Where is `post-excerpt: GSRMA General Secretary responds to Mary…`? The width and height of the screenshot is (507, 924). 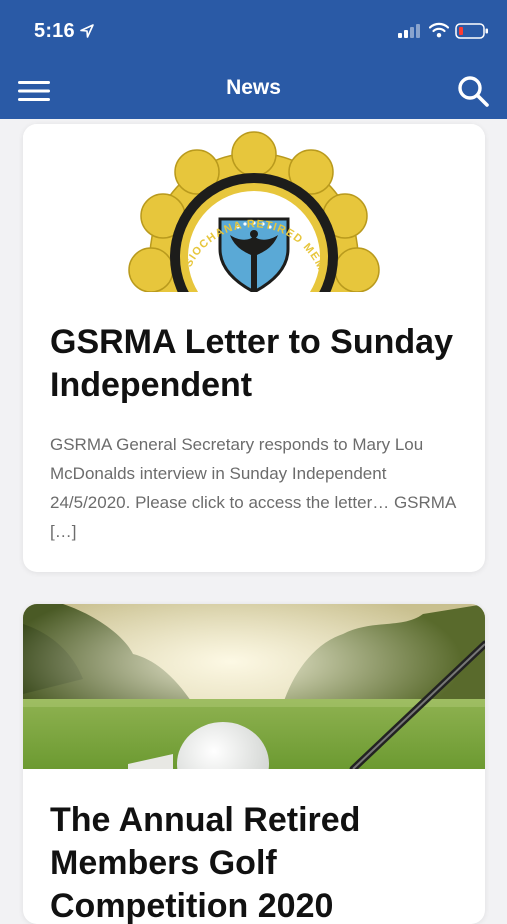
post-excerpt: GSRMA General Secretary responds to Mary… is located at coordinates (253, 488).